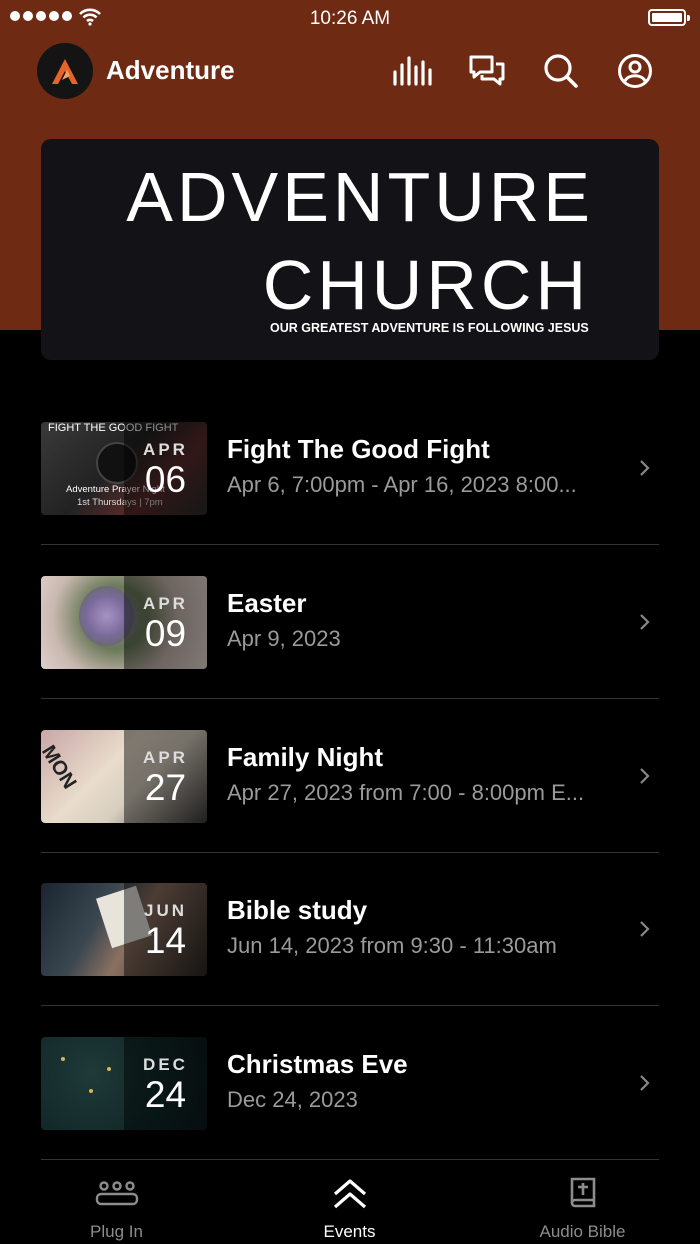 The width and height of the screenshot is (700, 1244). I want to click on event-thumbnail: JUN 14, so click(124, 929).